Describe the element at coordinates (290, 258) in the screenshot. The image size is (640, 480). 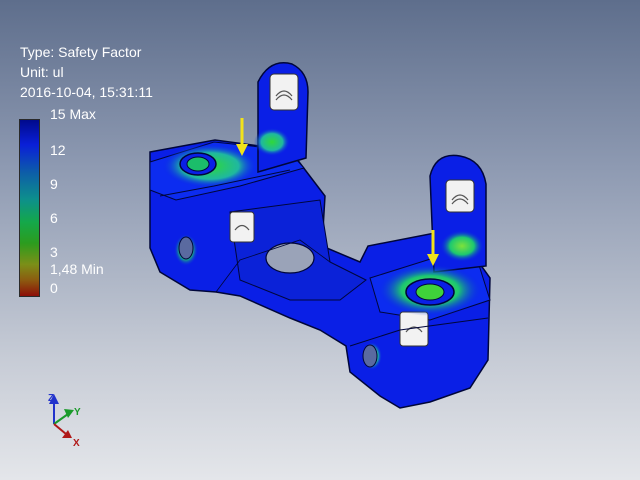
I see `center-hole` at that location.